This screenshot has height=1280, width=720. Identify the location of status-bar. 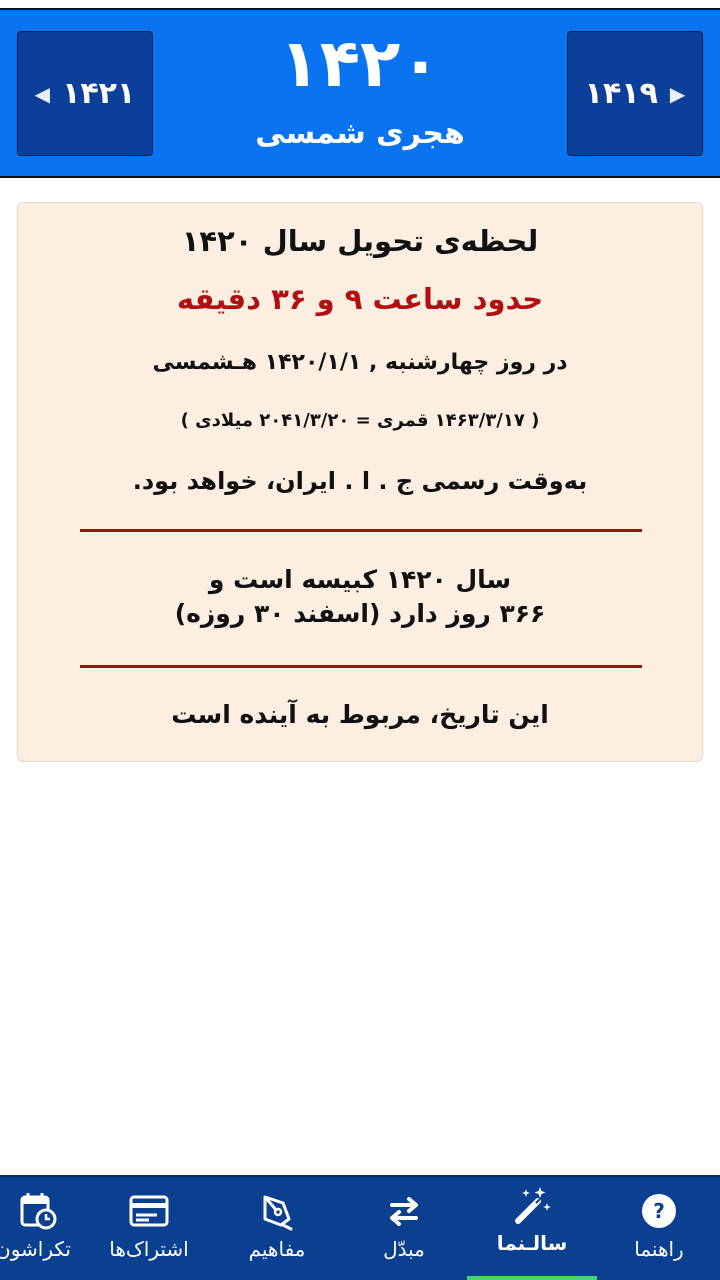
(360, 5).